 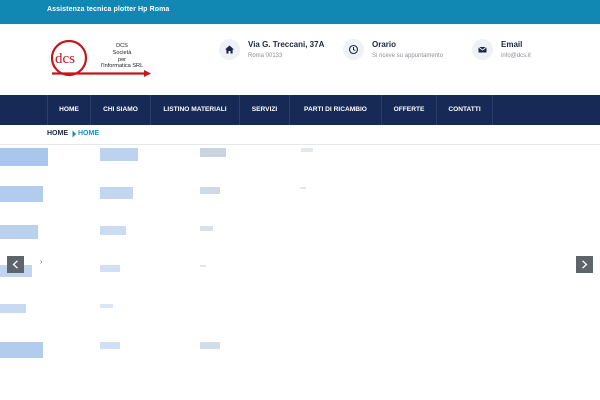 I want to click on nav-item-chi-siamo: CHI SIAMO, so click(x=121, y=110).